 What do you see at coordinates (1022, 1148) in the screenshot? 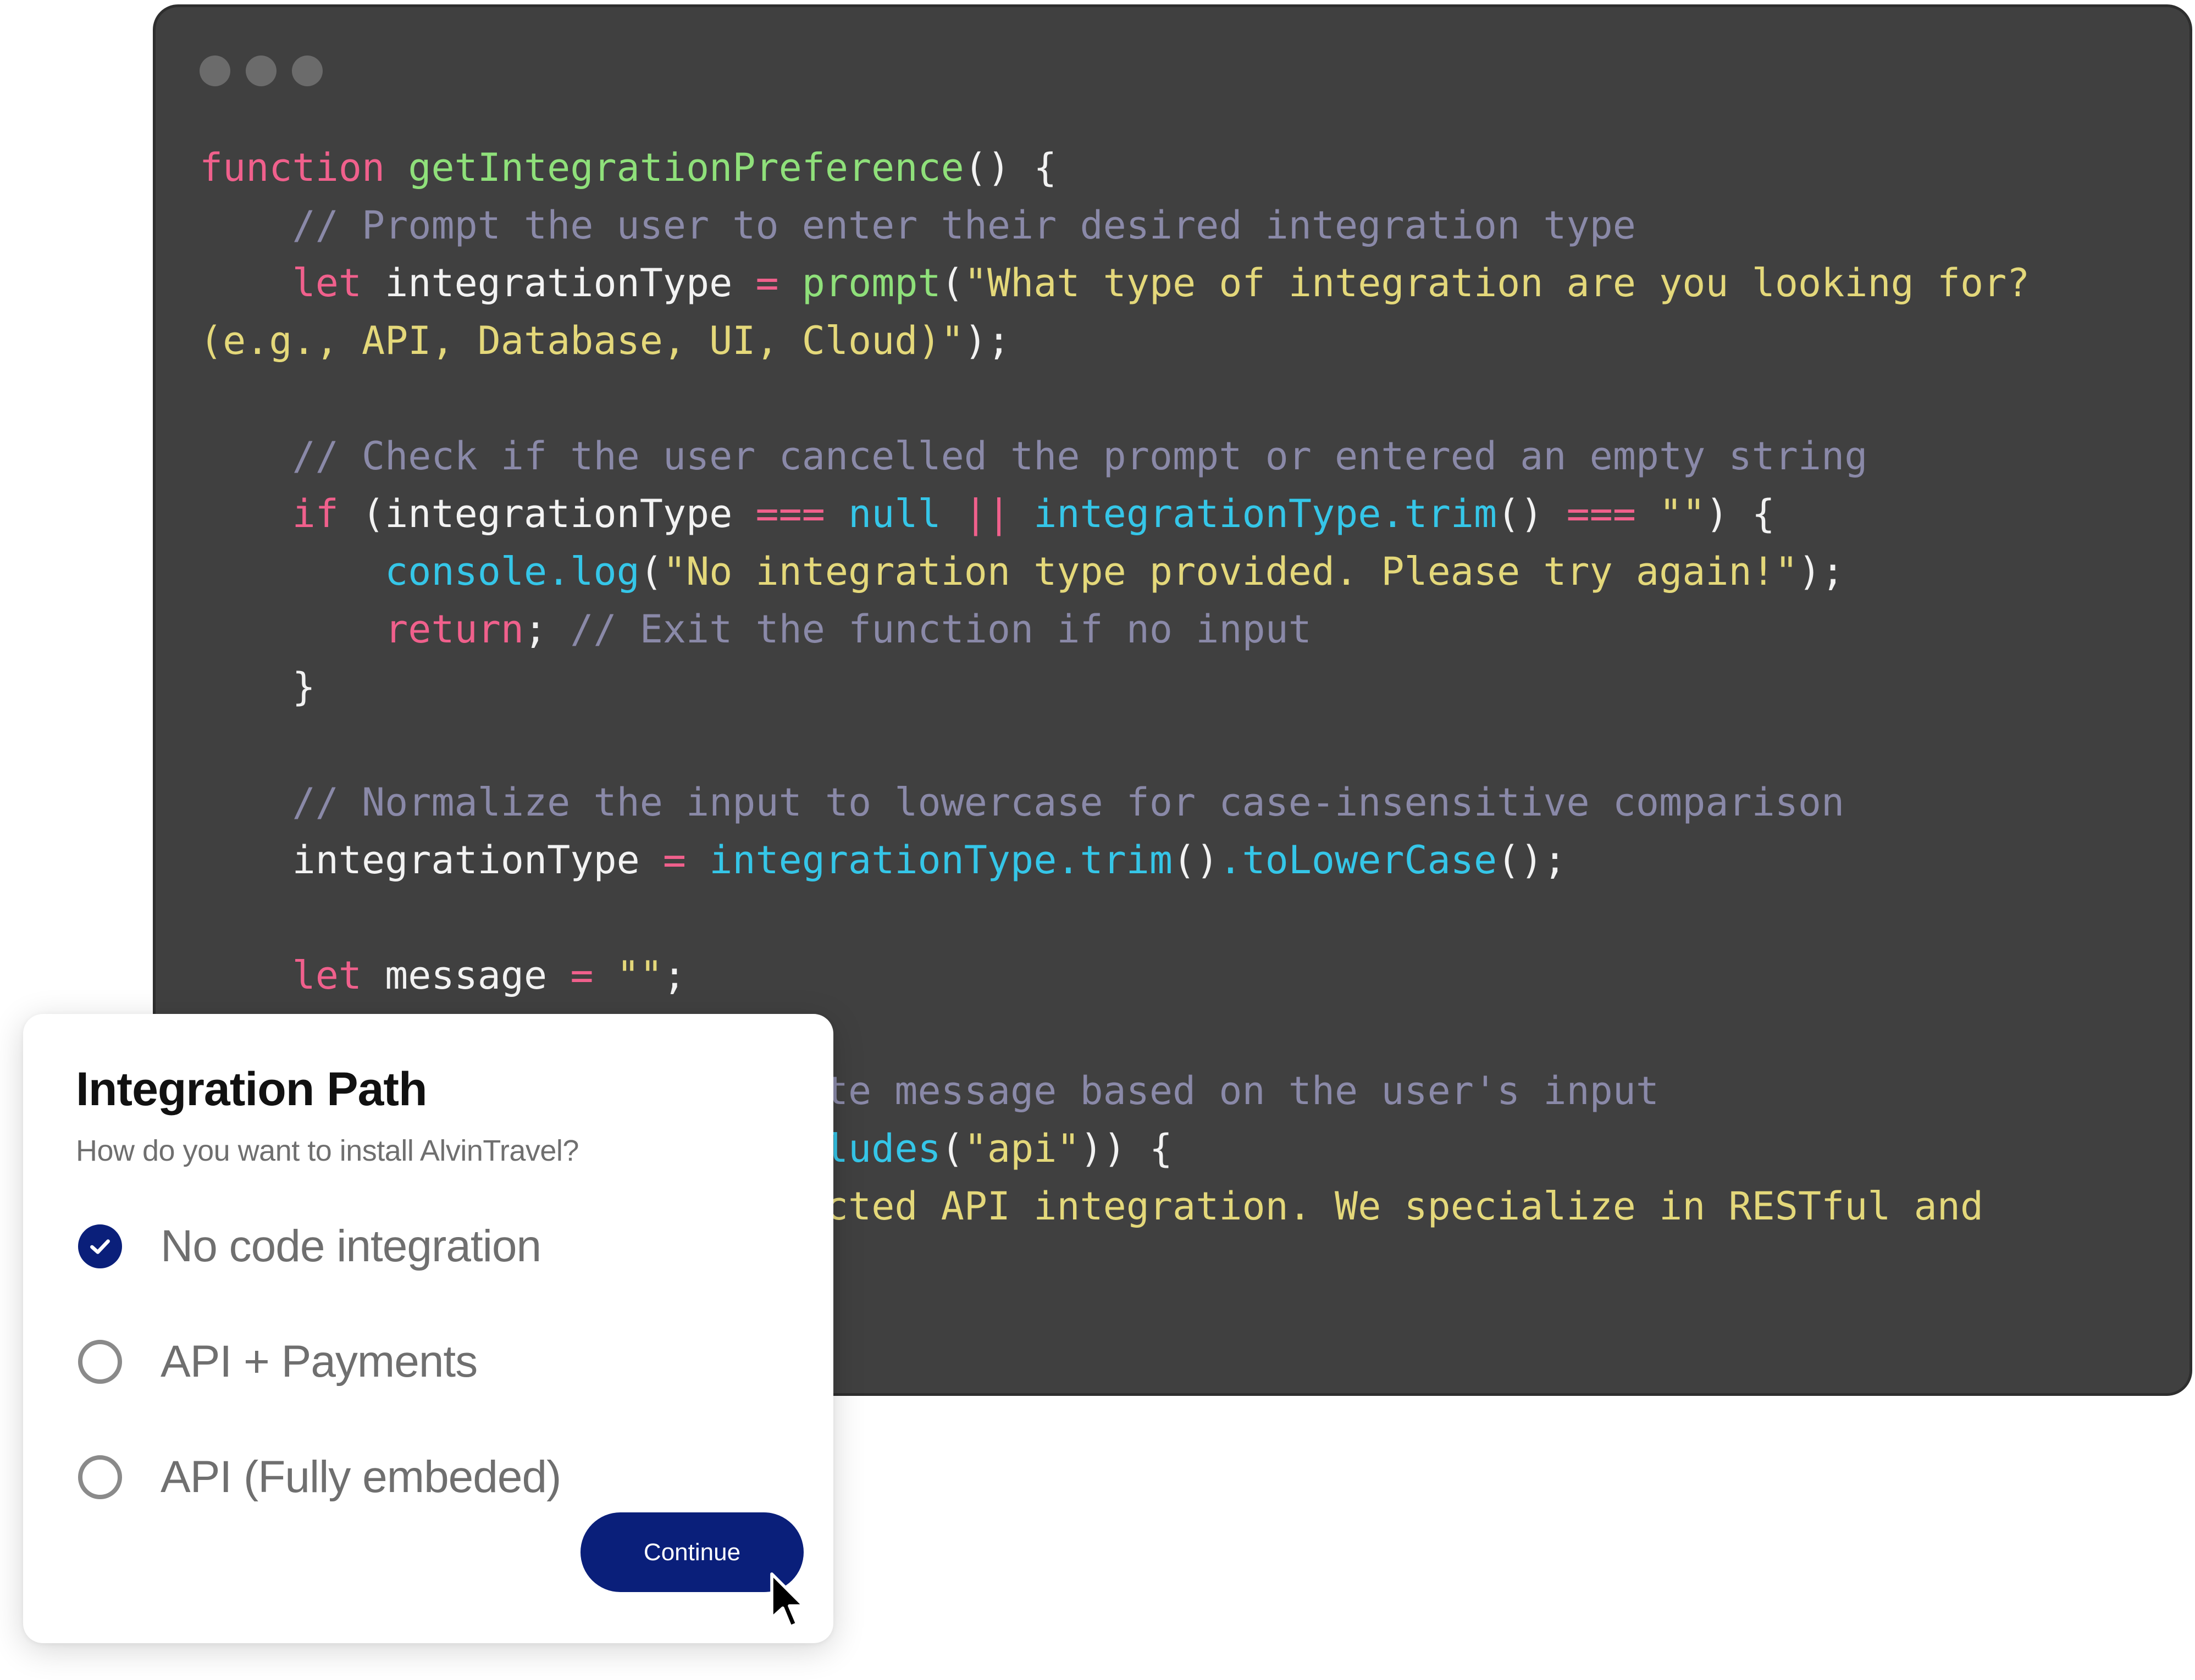
I see `code-token: "api"` at bounding box center [1022, 1148].